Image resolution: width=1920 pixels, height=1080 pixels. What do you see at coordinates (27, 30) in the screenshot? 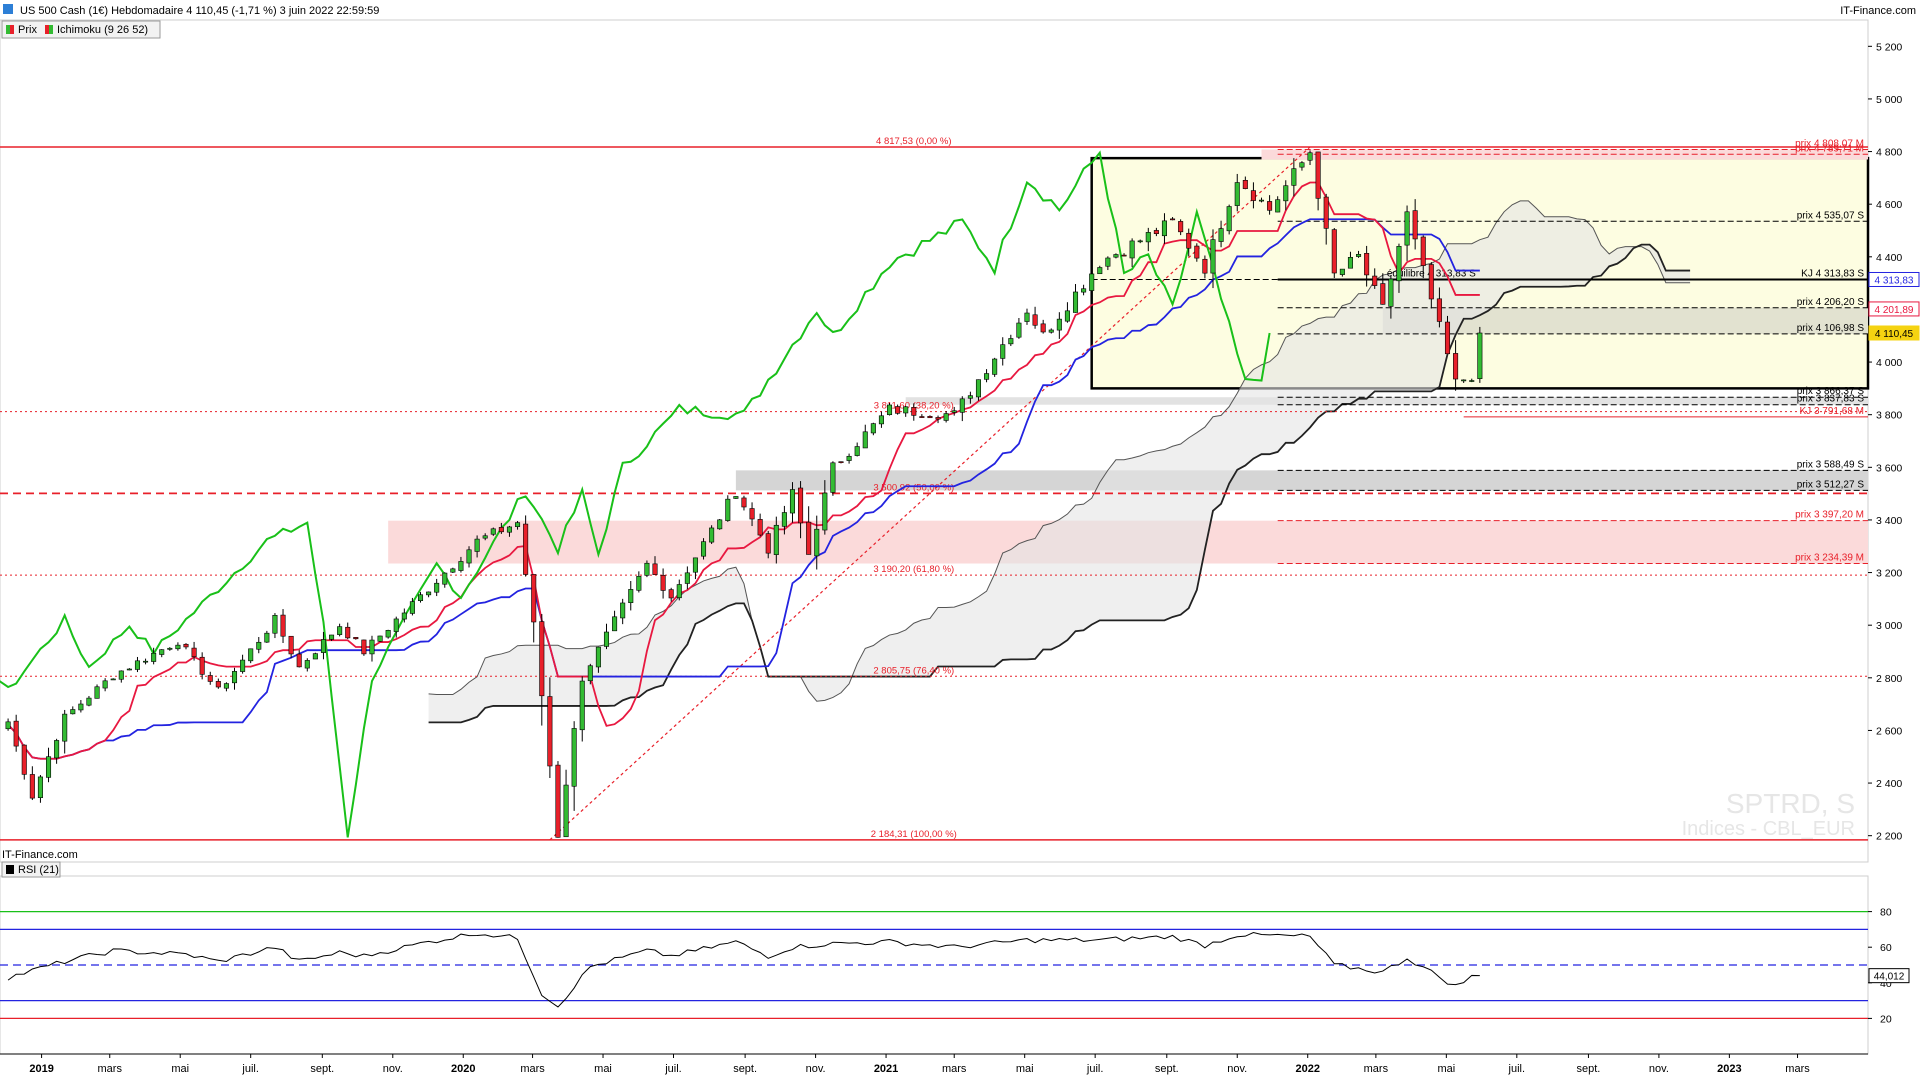
I see `legend-price-label: Prix` at bounding box center [27, 30].